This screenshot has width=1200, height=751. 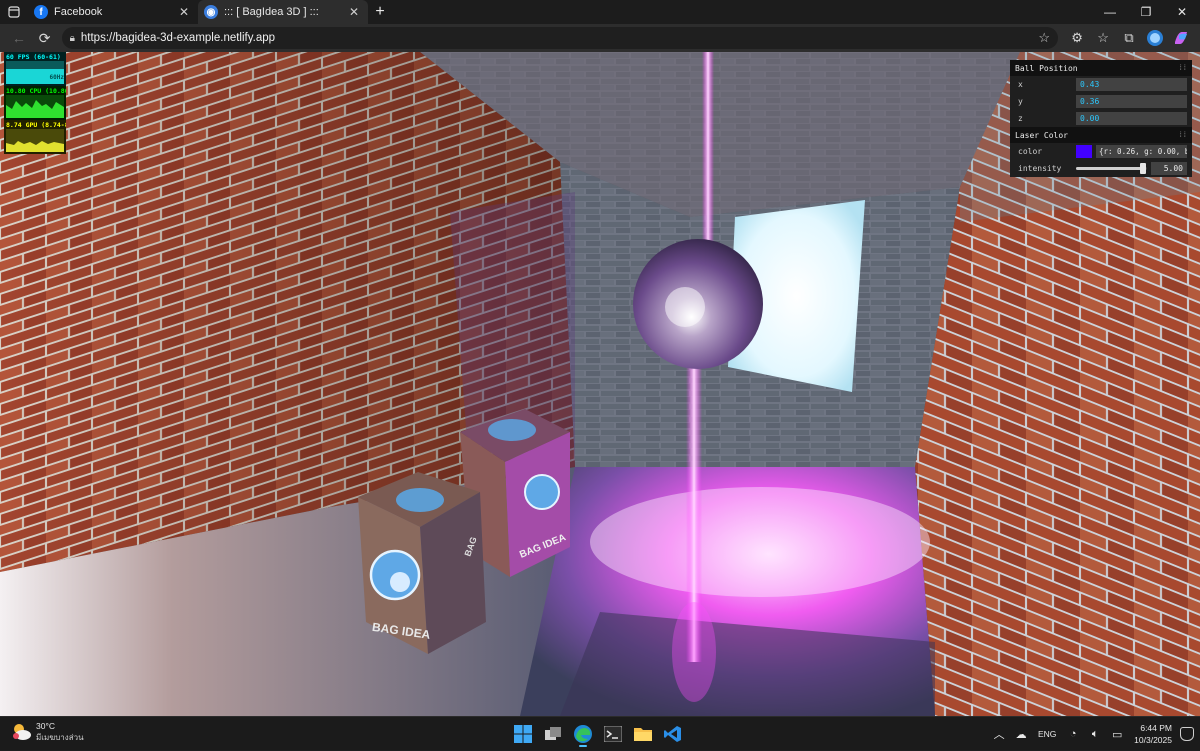 I want to click on slider-track, so click(x=1111, y=168).